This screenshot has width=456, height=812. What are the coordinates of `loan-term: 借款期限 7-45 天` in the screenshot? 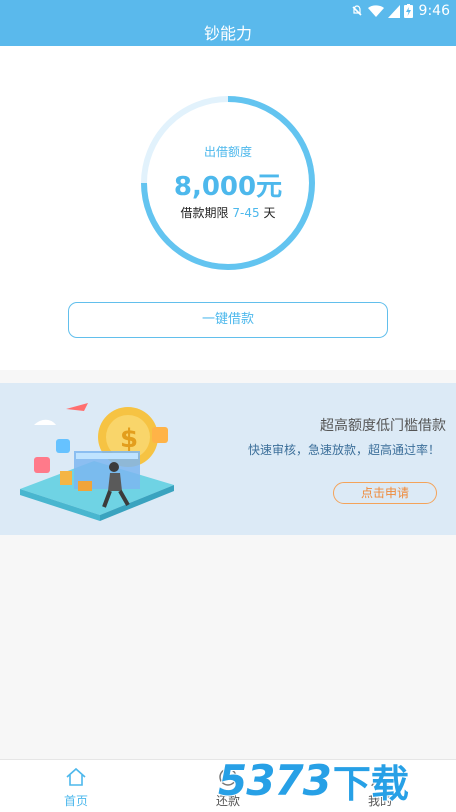 It's located at (228, 212).